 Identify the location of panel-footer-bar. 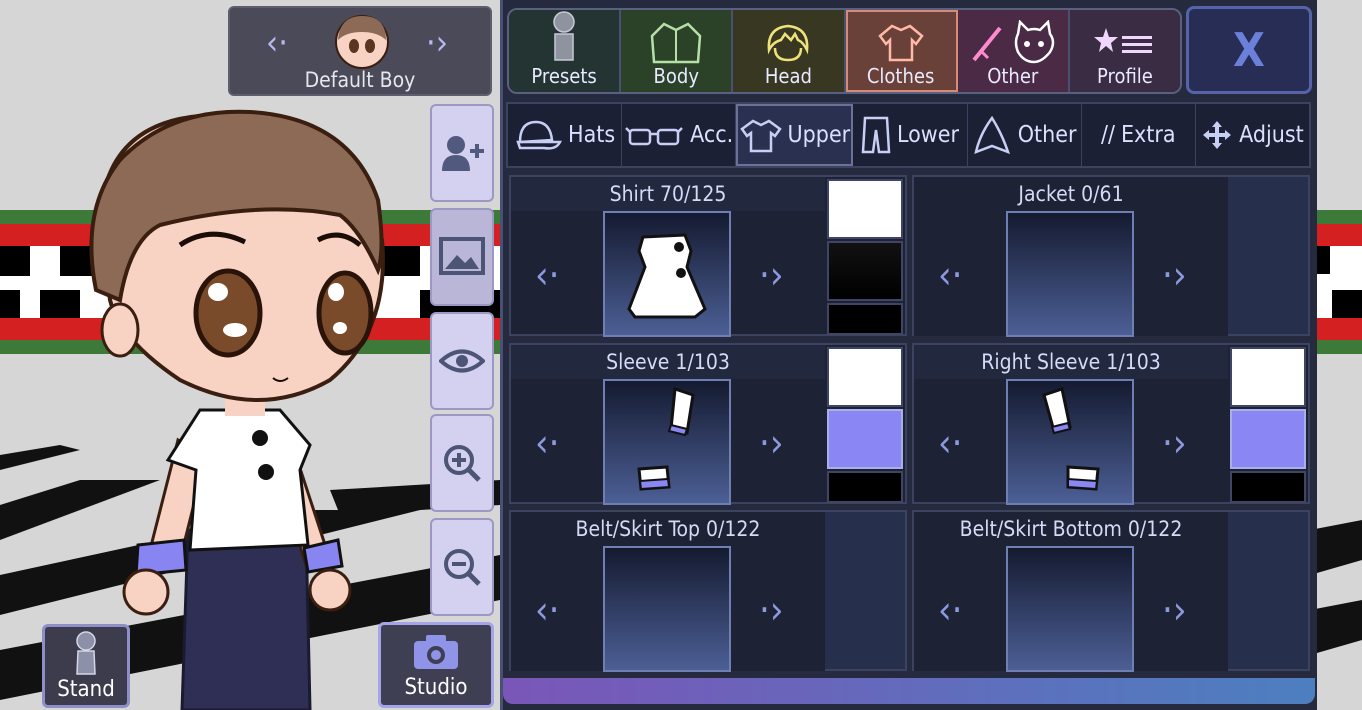
(909, 691).